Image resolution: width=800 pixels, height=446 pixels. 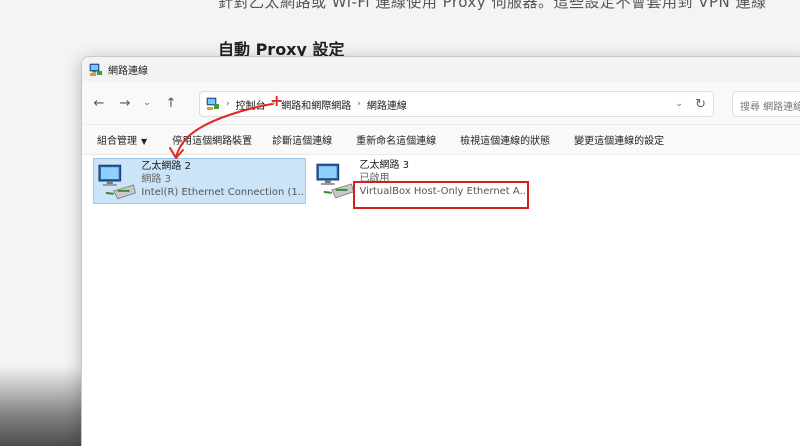 I want to click on disable-device-button: 停用這個網路裝置, so click(x=212, y=139).